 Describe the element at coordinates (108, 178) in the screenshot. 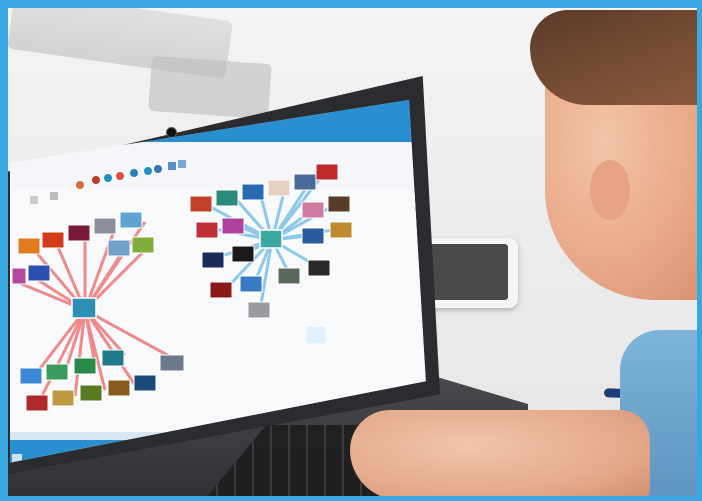

I see `paste-icon` at that location.